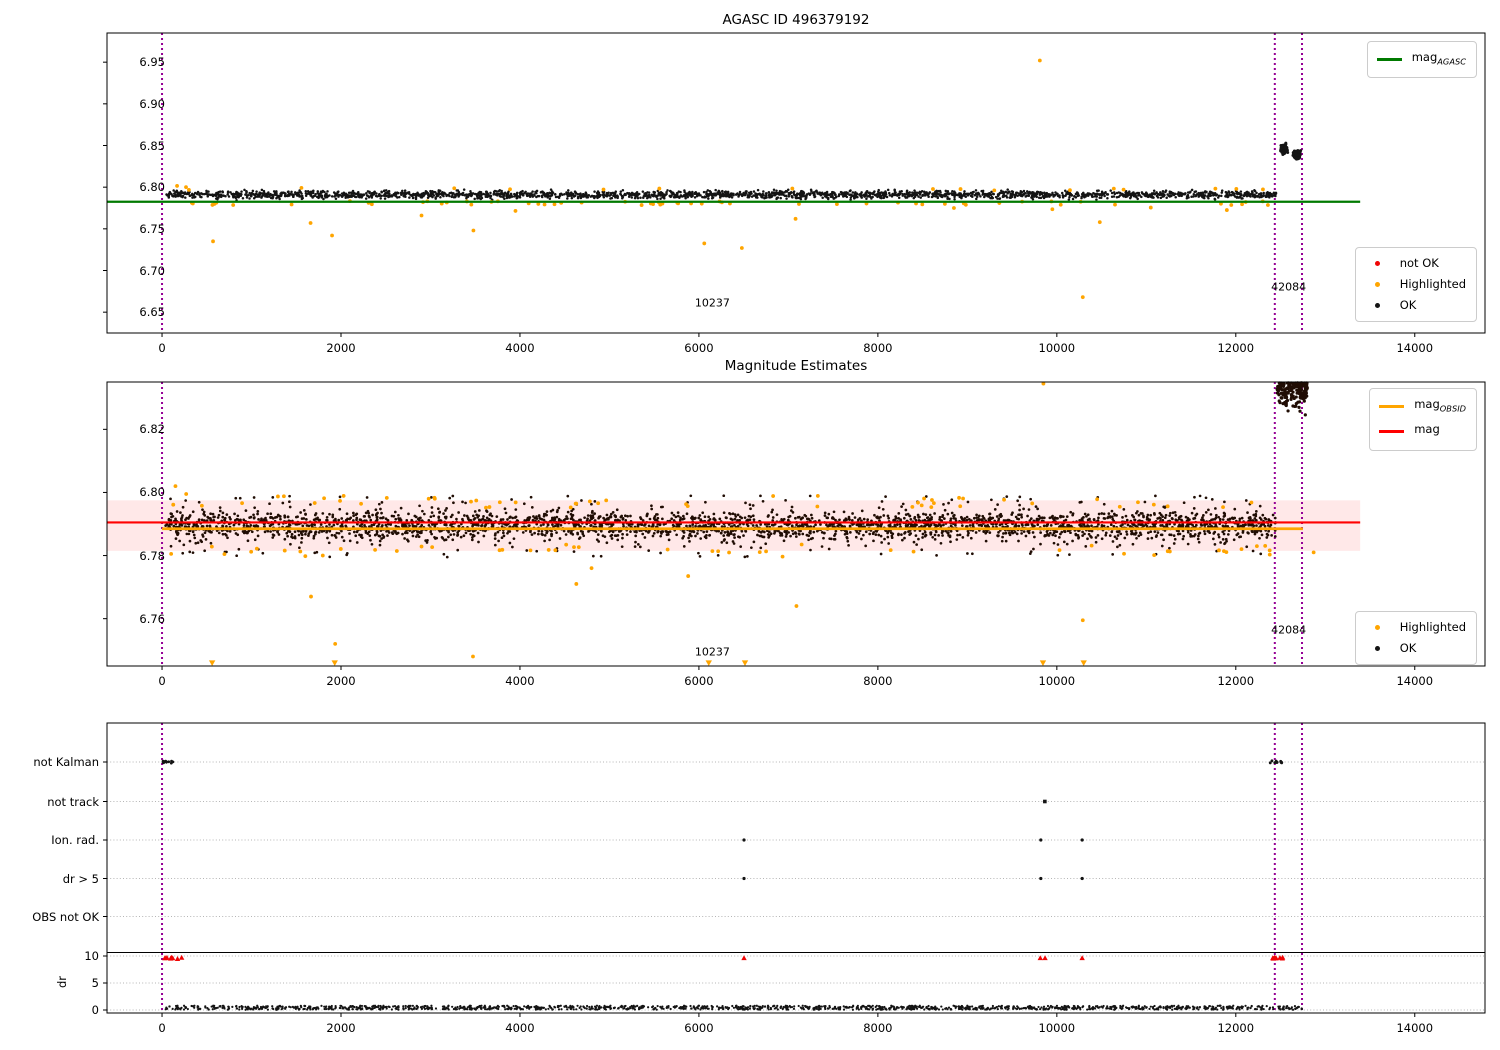 This screenshot has width=1500, height=1050. I want to click on xticks-plot1, so click(788, 668).